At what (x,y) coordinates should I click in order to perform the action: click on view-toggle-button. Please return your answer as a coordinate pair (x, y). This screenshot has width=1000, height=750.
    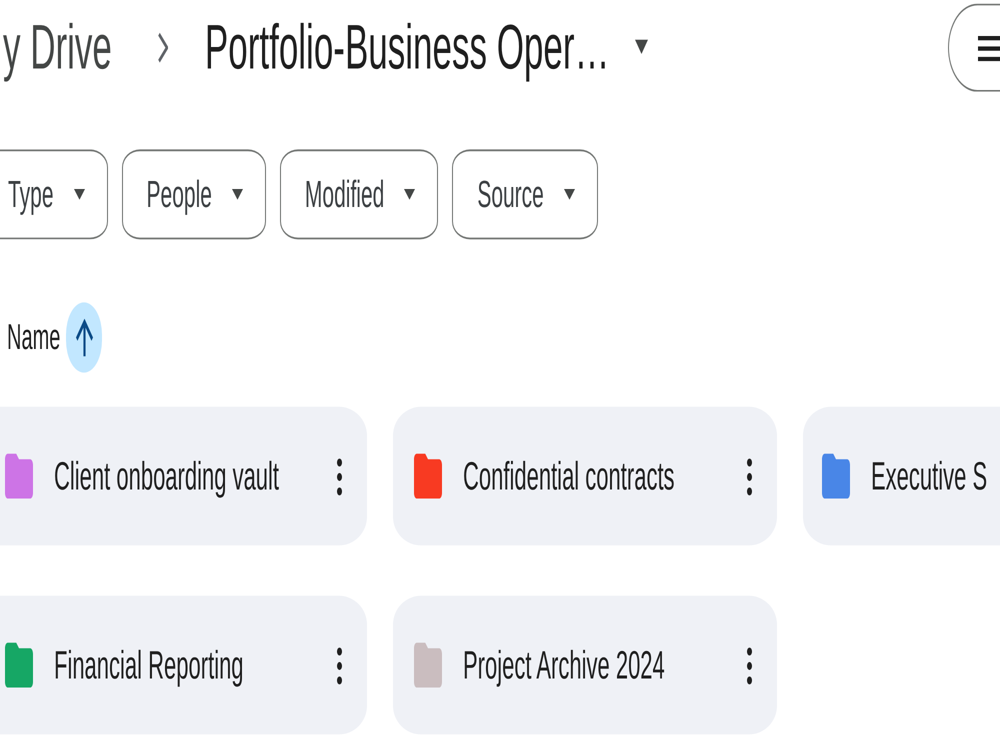
    Looking at the image, I should click on (974, 48).